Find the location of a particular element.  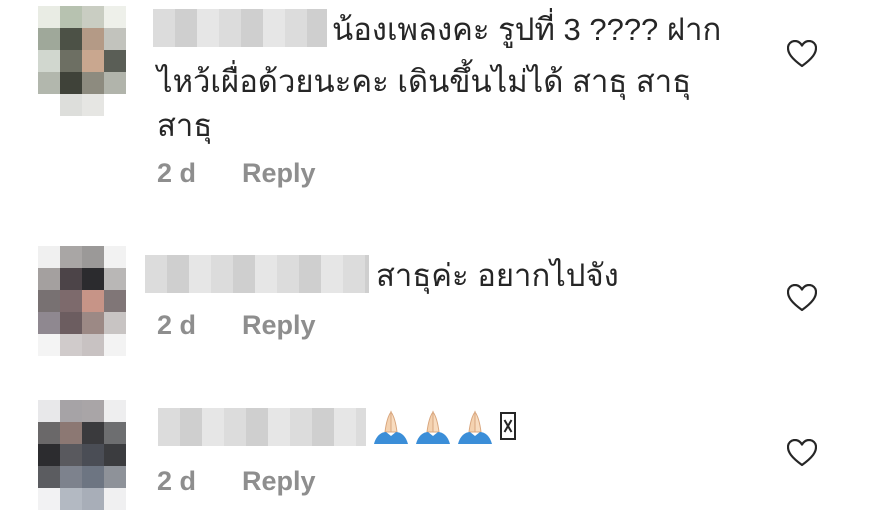

comment-text: น้องเพลงคะ รูปที่ 3 ???? ฝาก is located at coordinates (527, 29).